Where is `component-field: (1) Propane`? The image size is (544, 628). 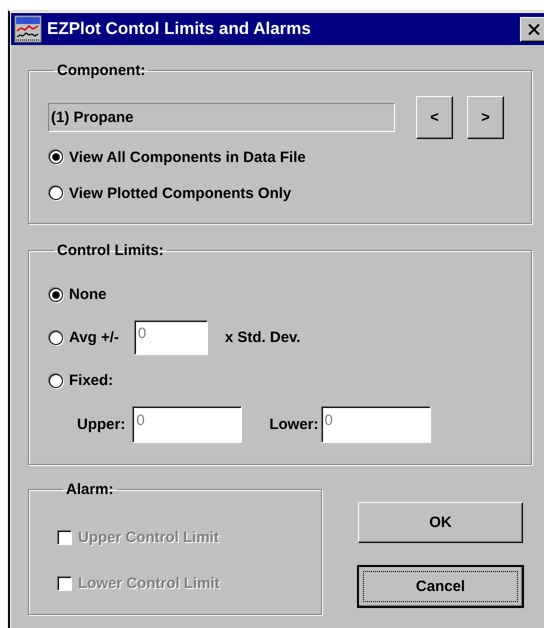
component-field: (1) Propane is located at coordinates (221, 117).